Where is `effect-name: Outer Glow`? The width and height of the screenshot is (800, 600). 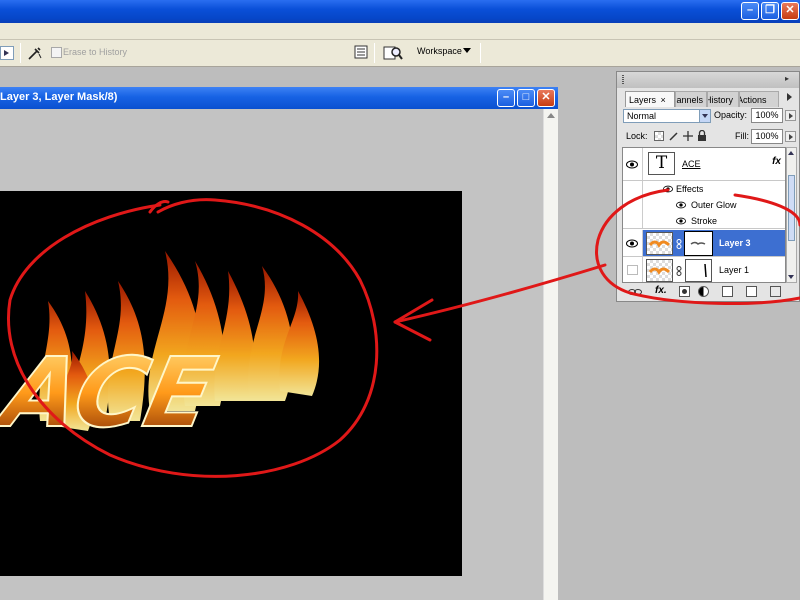
effect-name: Outer Glow is located at coordinates (714, 205).